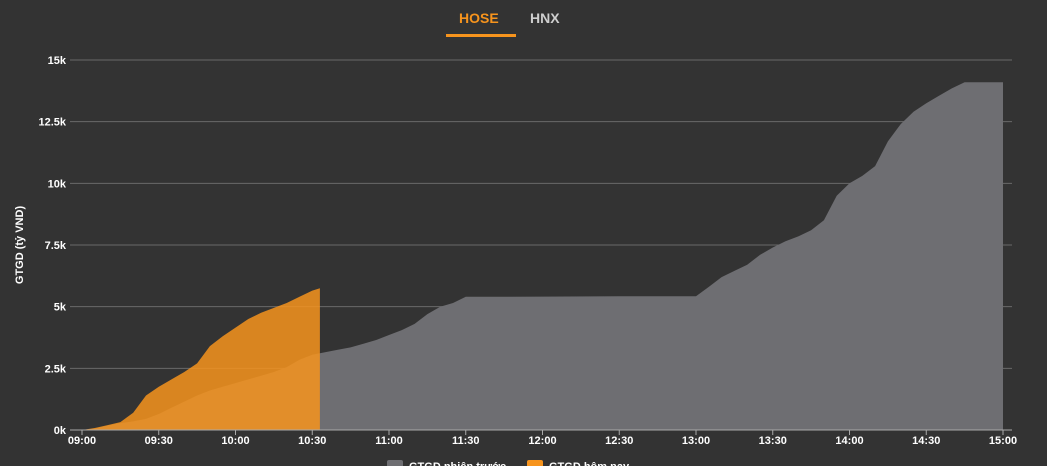 The image size is (1047, 466). Describe the element at coordinates (201, 359) in the screenshot. I see `series-area-today` at that location.